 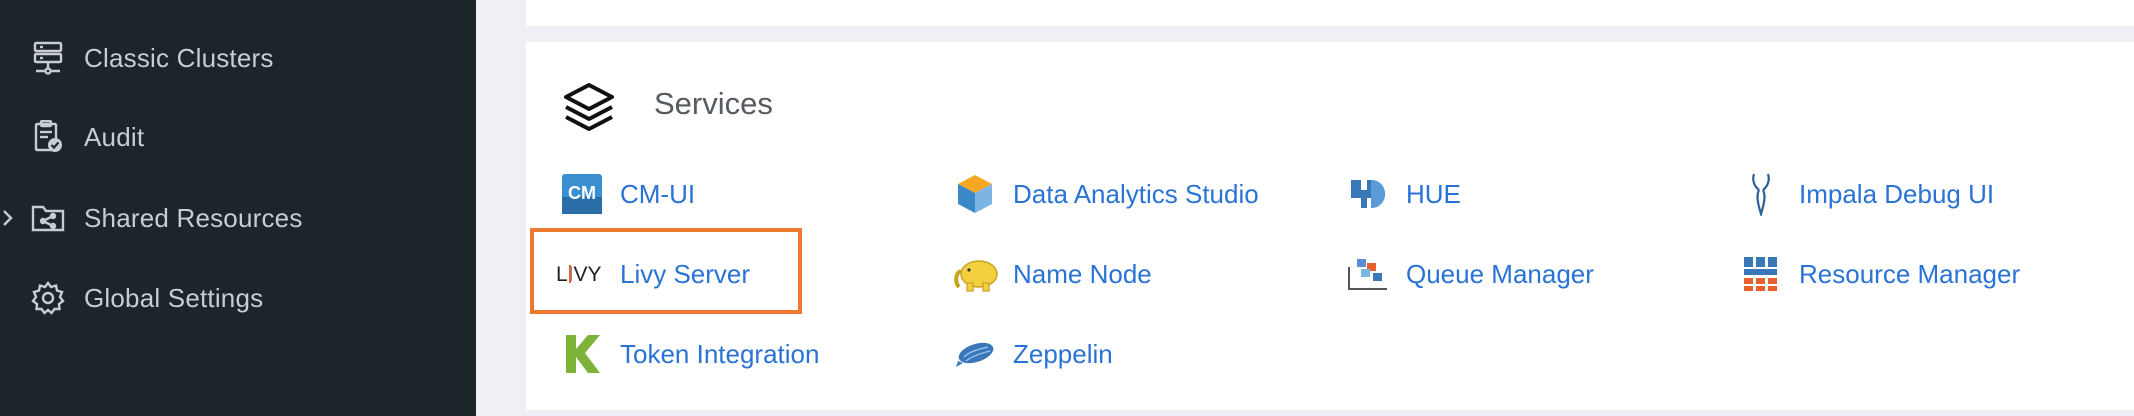 I want to click on service-label: Token Integration, so click(x=720, y=353).